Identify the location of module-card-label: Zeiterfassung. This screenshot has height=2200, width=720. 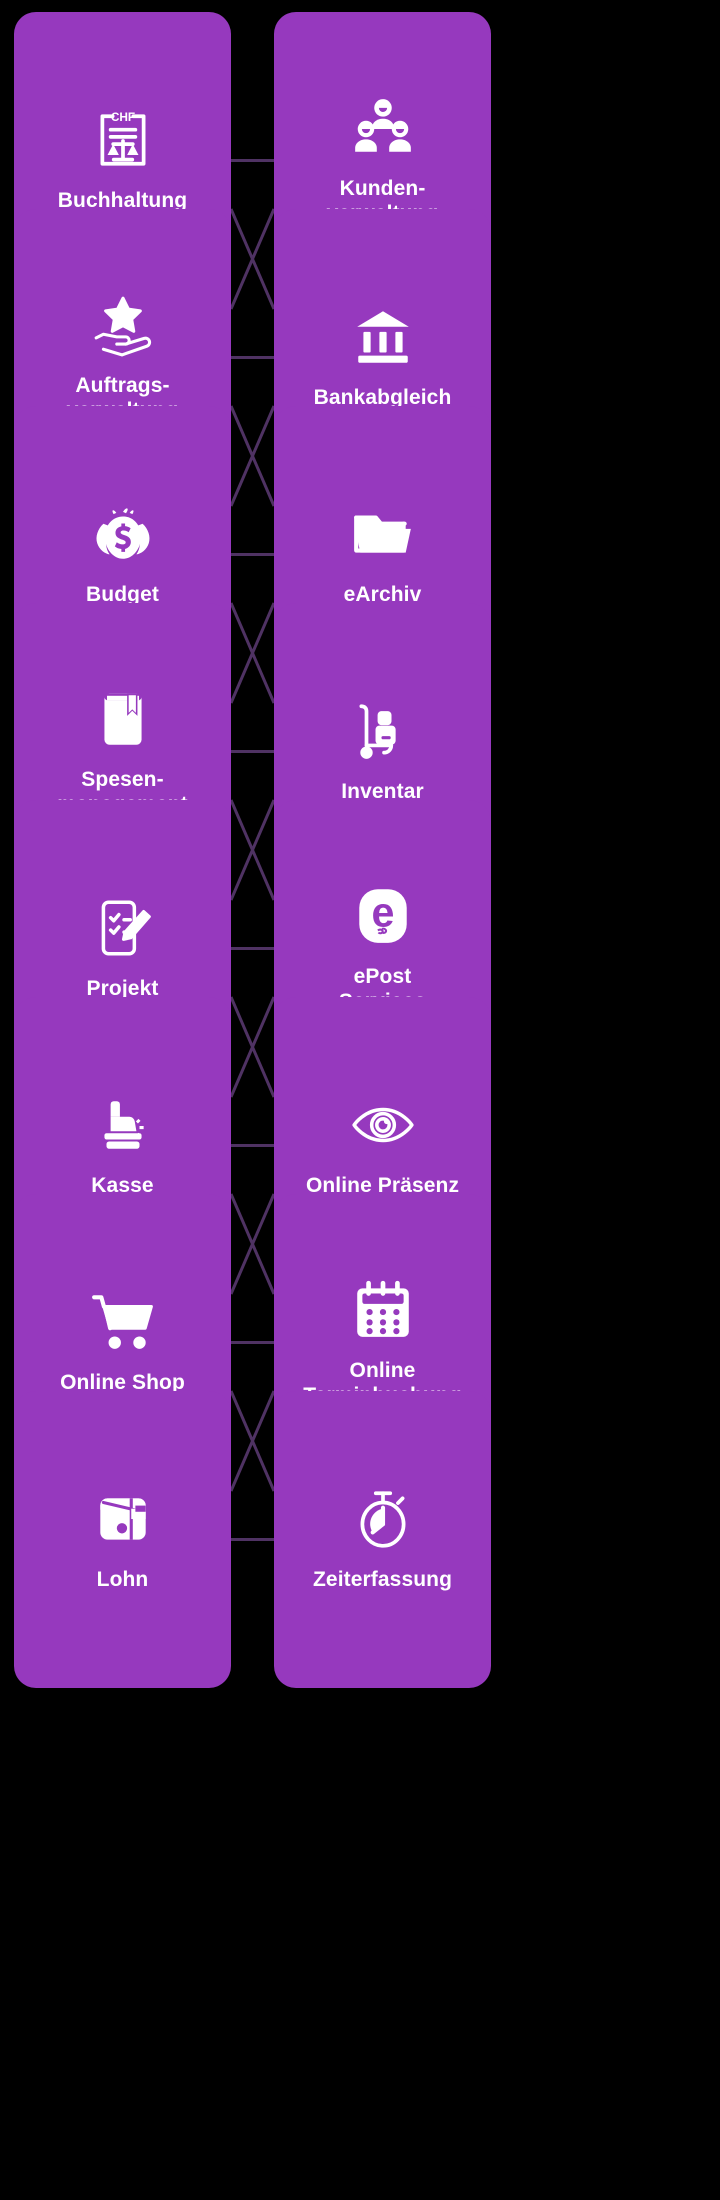
(382, 1580).